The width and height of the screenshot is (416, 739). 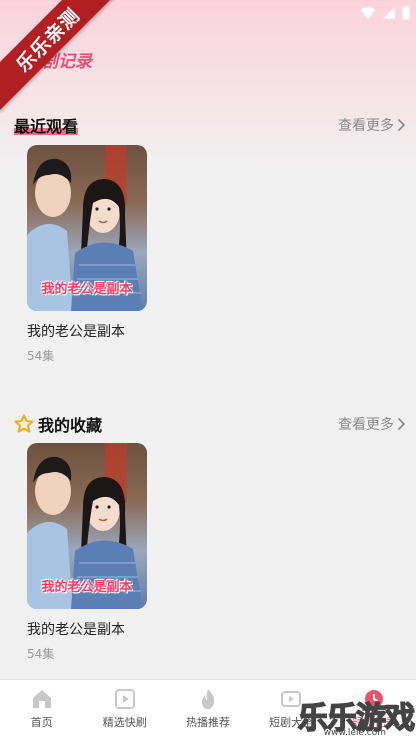 What do you see at coordinates (389, 13) in the screenshot?
I see `signal-icon` at bounding box center [389, 13].